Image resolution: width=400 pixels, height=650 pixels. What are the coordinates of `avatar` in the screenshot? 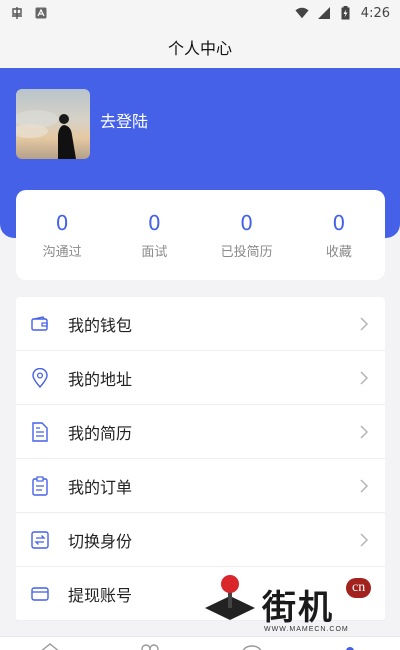 It's located at (53, 124).